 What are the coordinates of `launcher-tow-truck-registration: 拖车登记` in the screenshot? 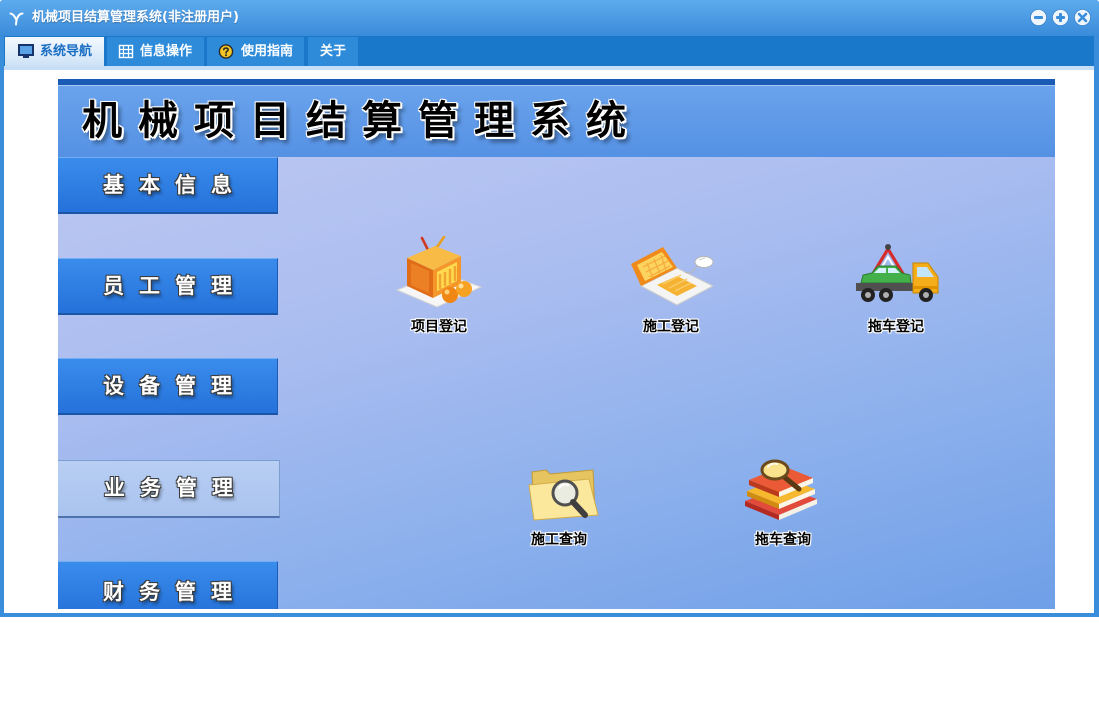 It's located at (896, 286).